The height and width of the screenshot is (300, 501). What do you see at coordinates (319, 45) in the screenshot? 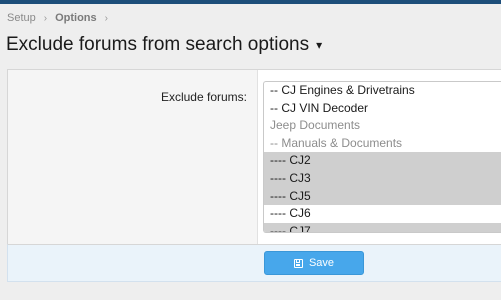
I see `caret-down-icon: ▾` at bounding box center [319, 45].